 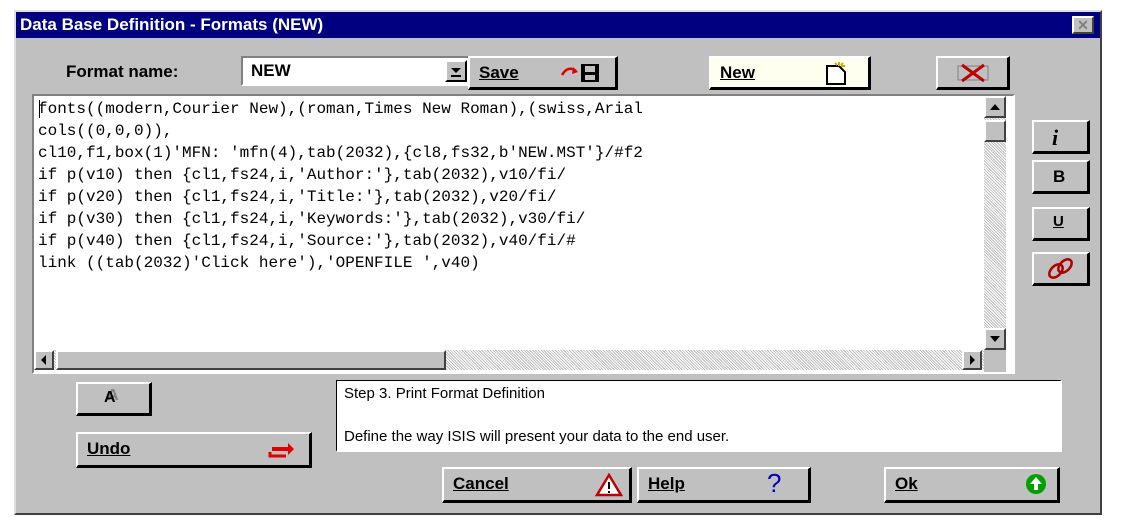 I want to click on save-button-label: Save, so click(x=499, y=72).